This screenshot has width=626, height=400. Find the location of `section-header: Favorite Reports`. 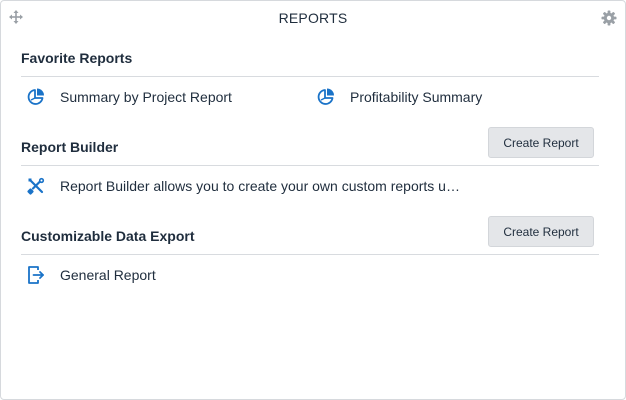

section-header: Favorite Reports is located at coordinates (310, 59).